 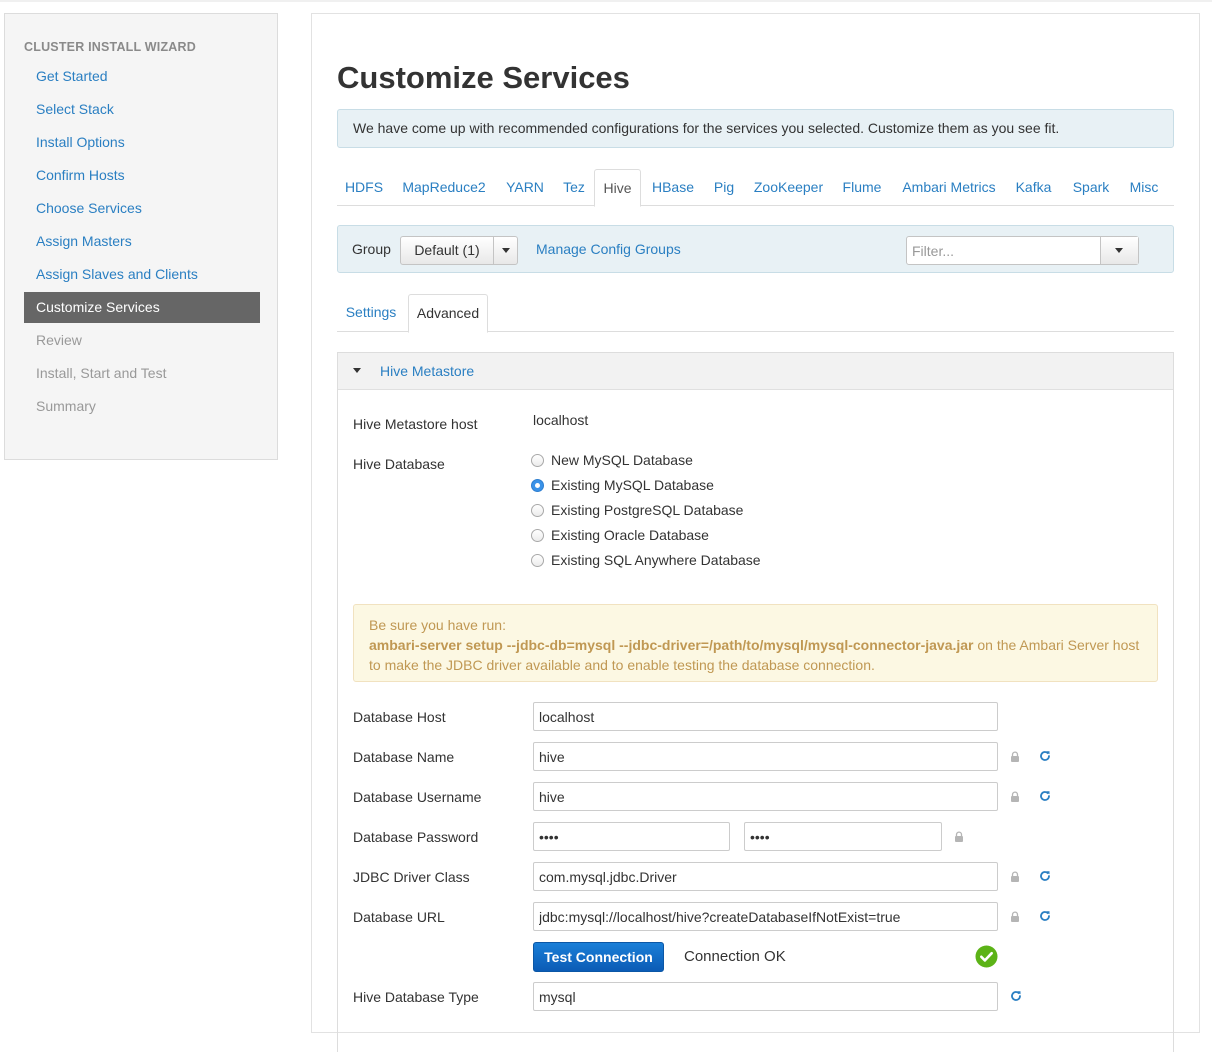 I want to click on db-password-confirm-input, so click(x=843, y=836).